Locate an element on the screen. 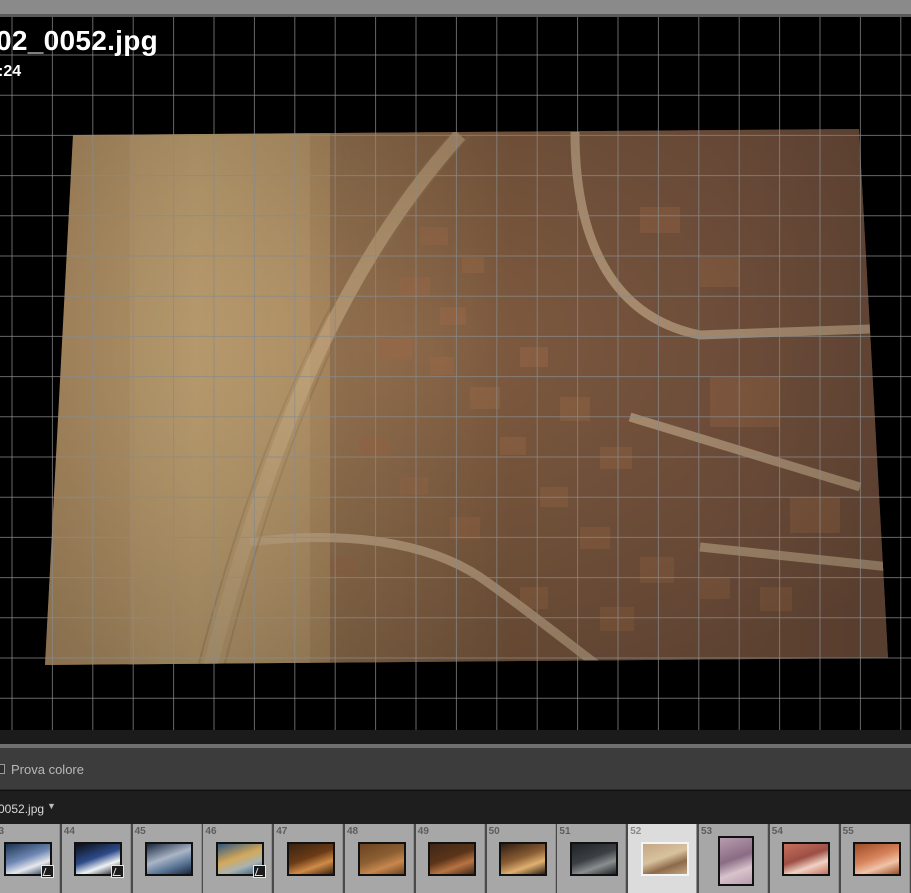  filmstrip: 43 44 45 46 47 48 49 50 51 52 53 54 55 is located at coordinates (455, 858).